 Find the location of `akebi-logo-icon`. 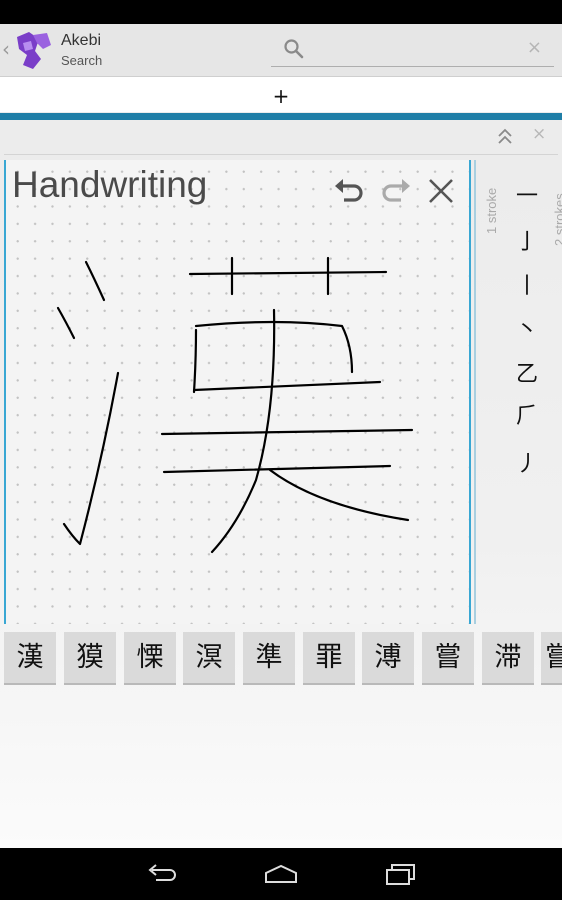

akebi-logo-icon is located at coordinates (33, 51).